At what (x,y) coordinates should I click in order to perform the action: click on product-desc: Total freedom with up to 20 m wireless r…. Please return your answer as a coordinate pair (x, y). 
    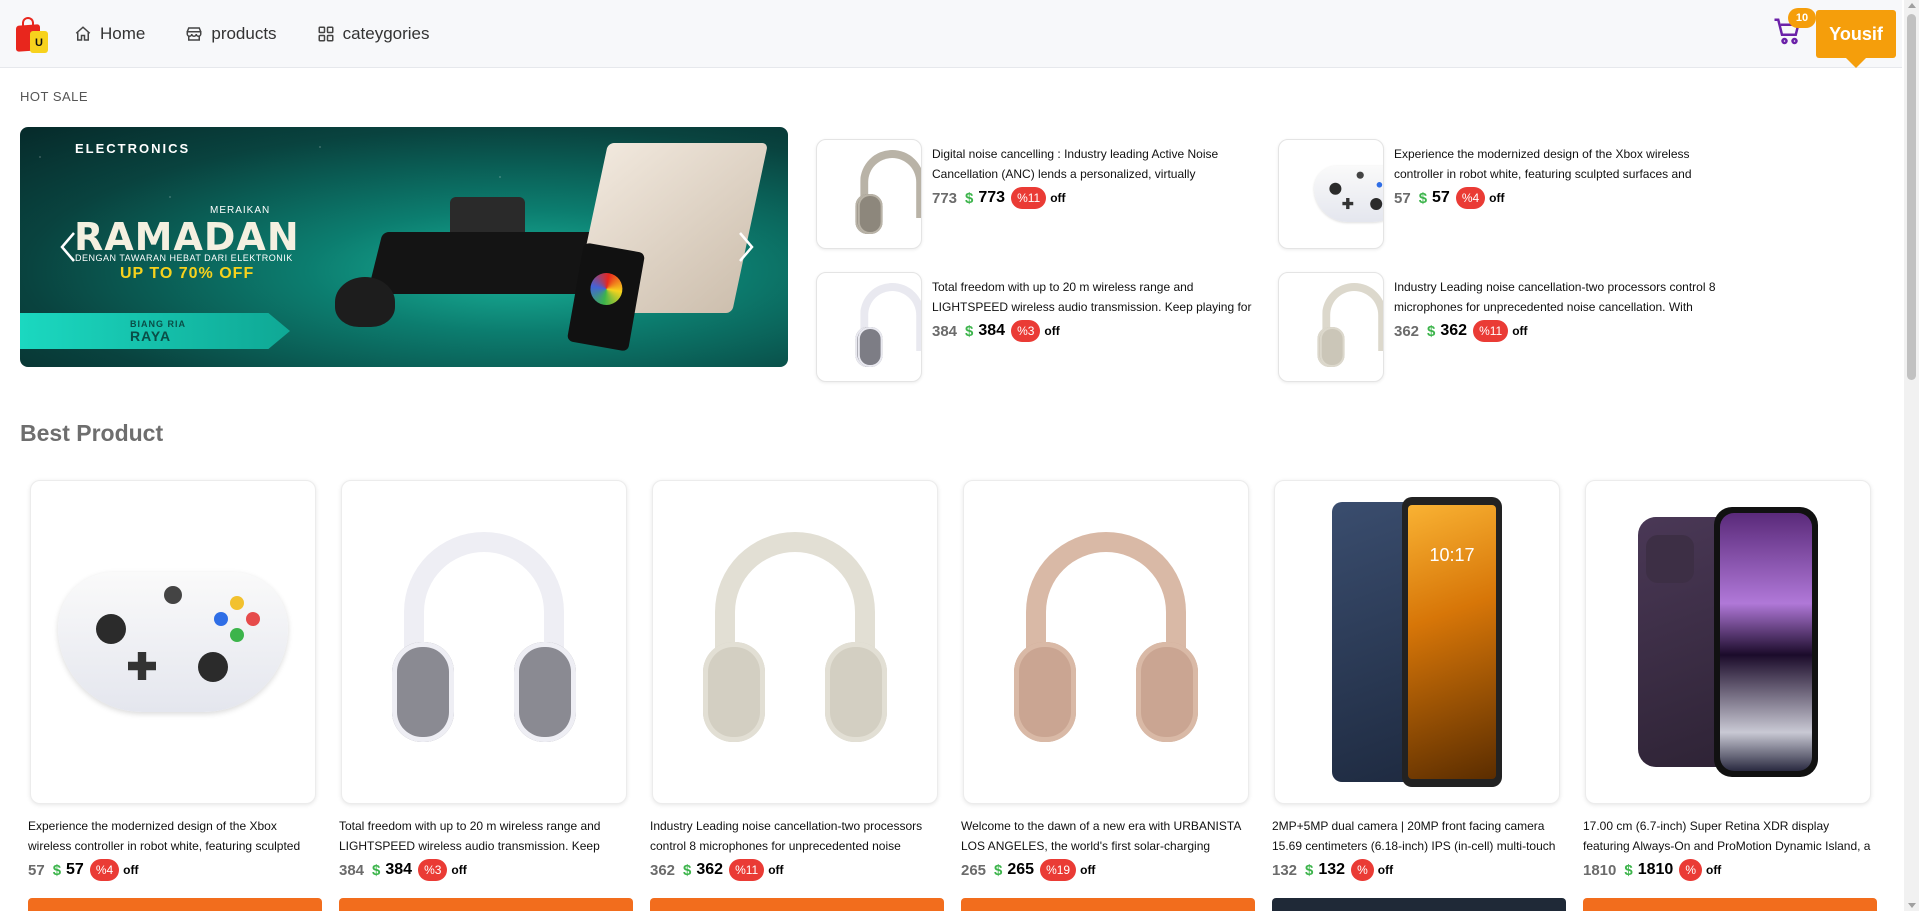
    Looking at the image, I should click on (470, 836).